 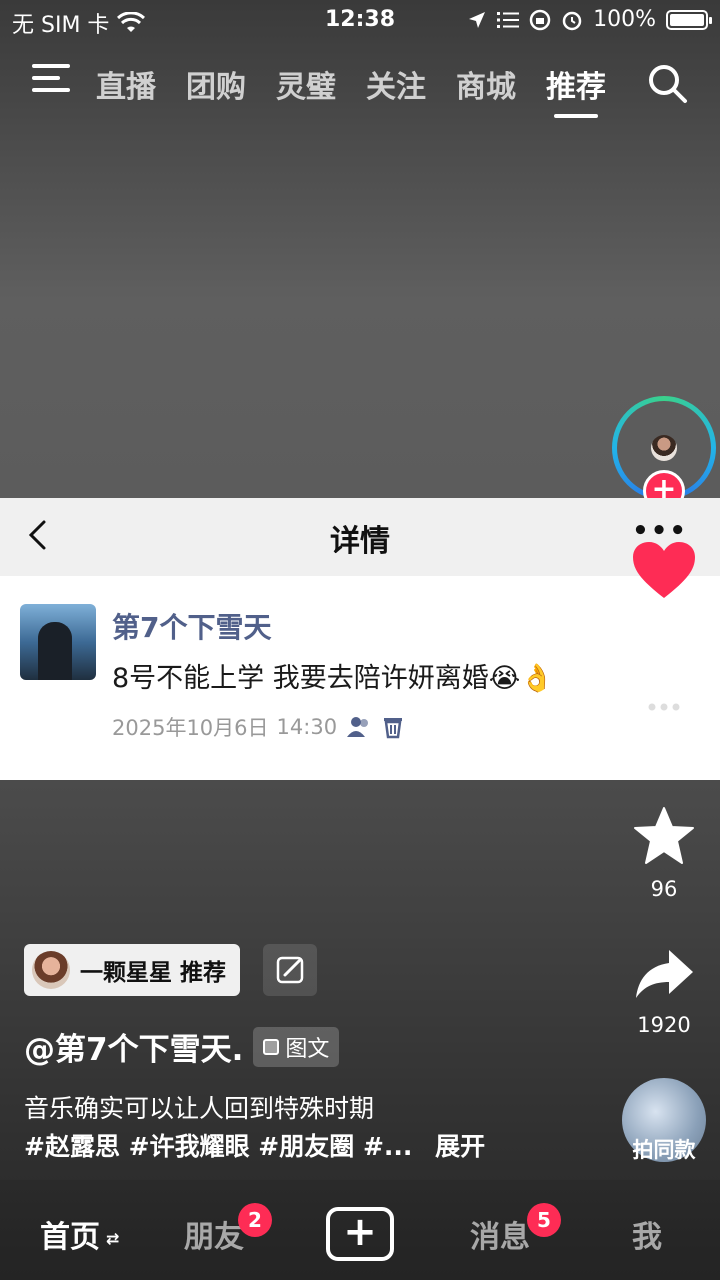 I want to click on comment-action: 358, so click(x=664, y=726).